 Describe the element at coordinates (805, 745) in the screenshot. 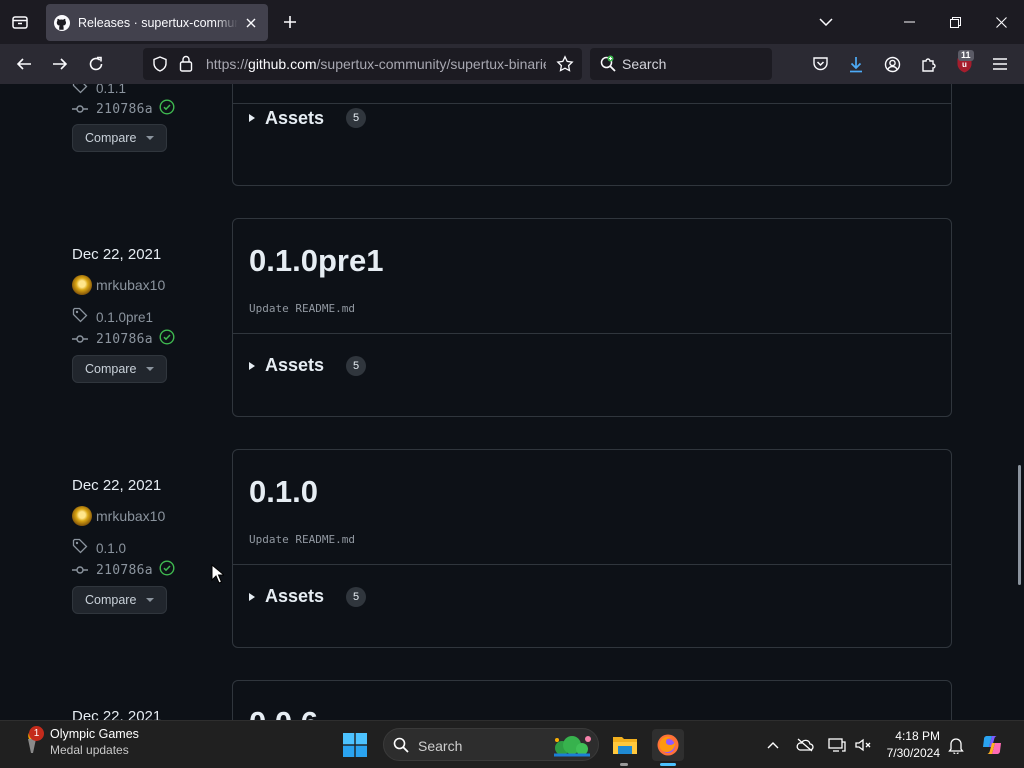

I see `onedrive-offline-icon` at that location.